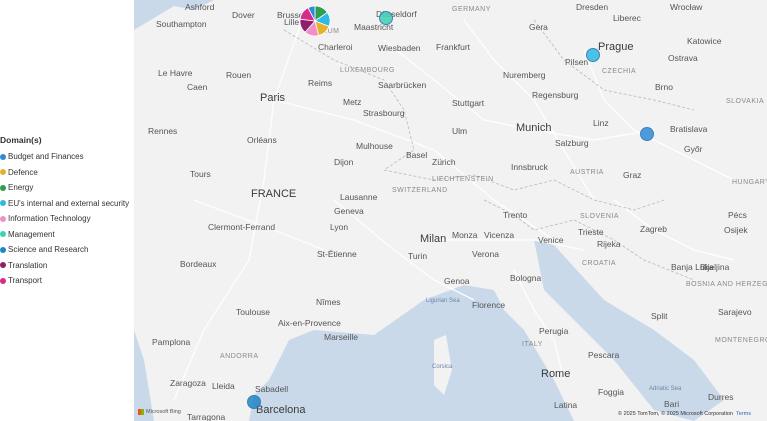  What do you see at coordinates (399, 48) in the screenshot?
I see `place-label-wiesbaden: Wiesbaden` at bounding box center [399, 48].